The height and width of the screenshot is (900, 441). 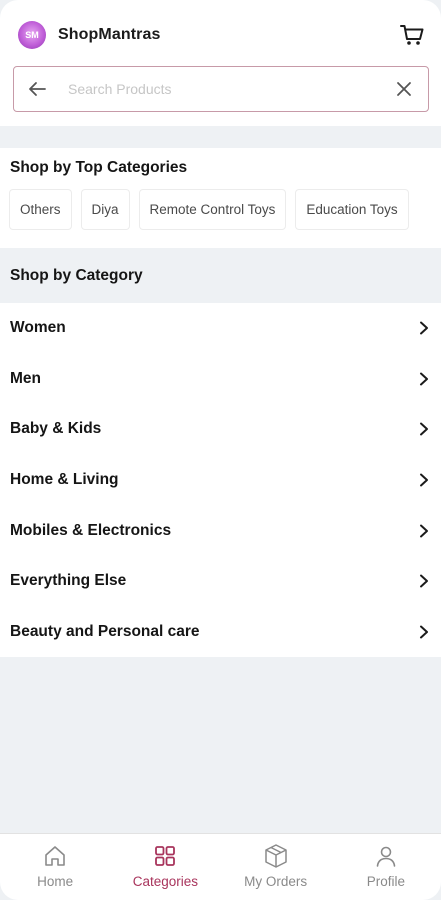 I want to click on chip-label: Remote Control Toys, so click(x=212, y=209).